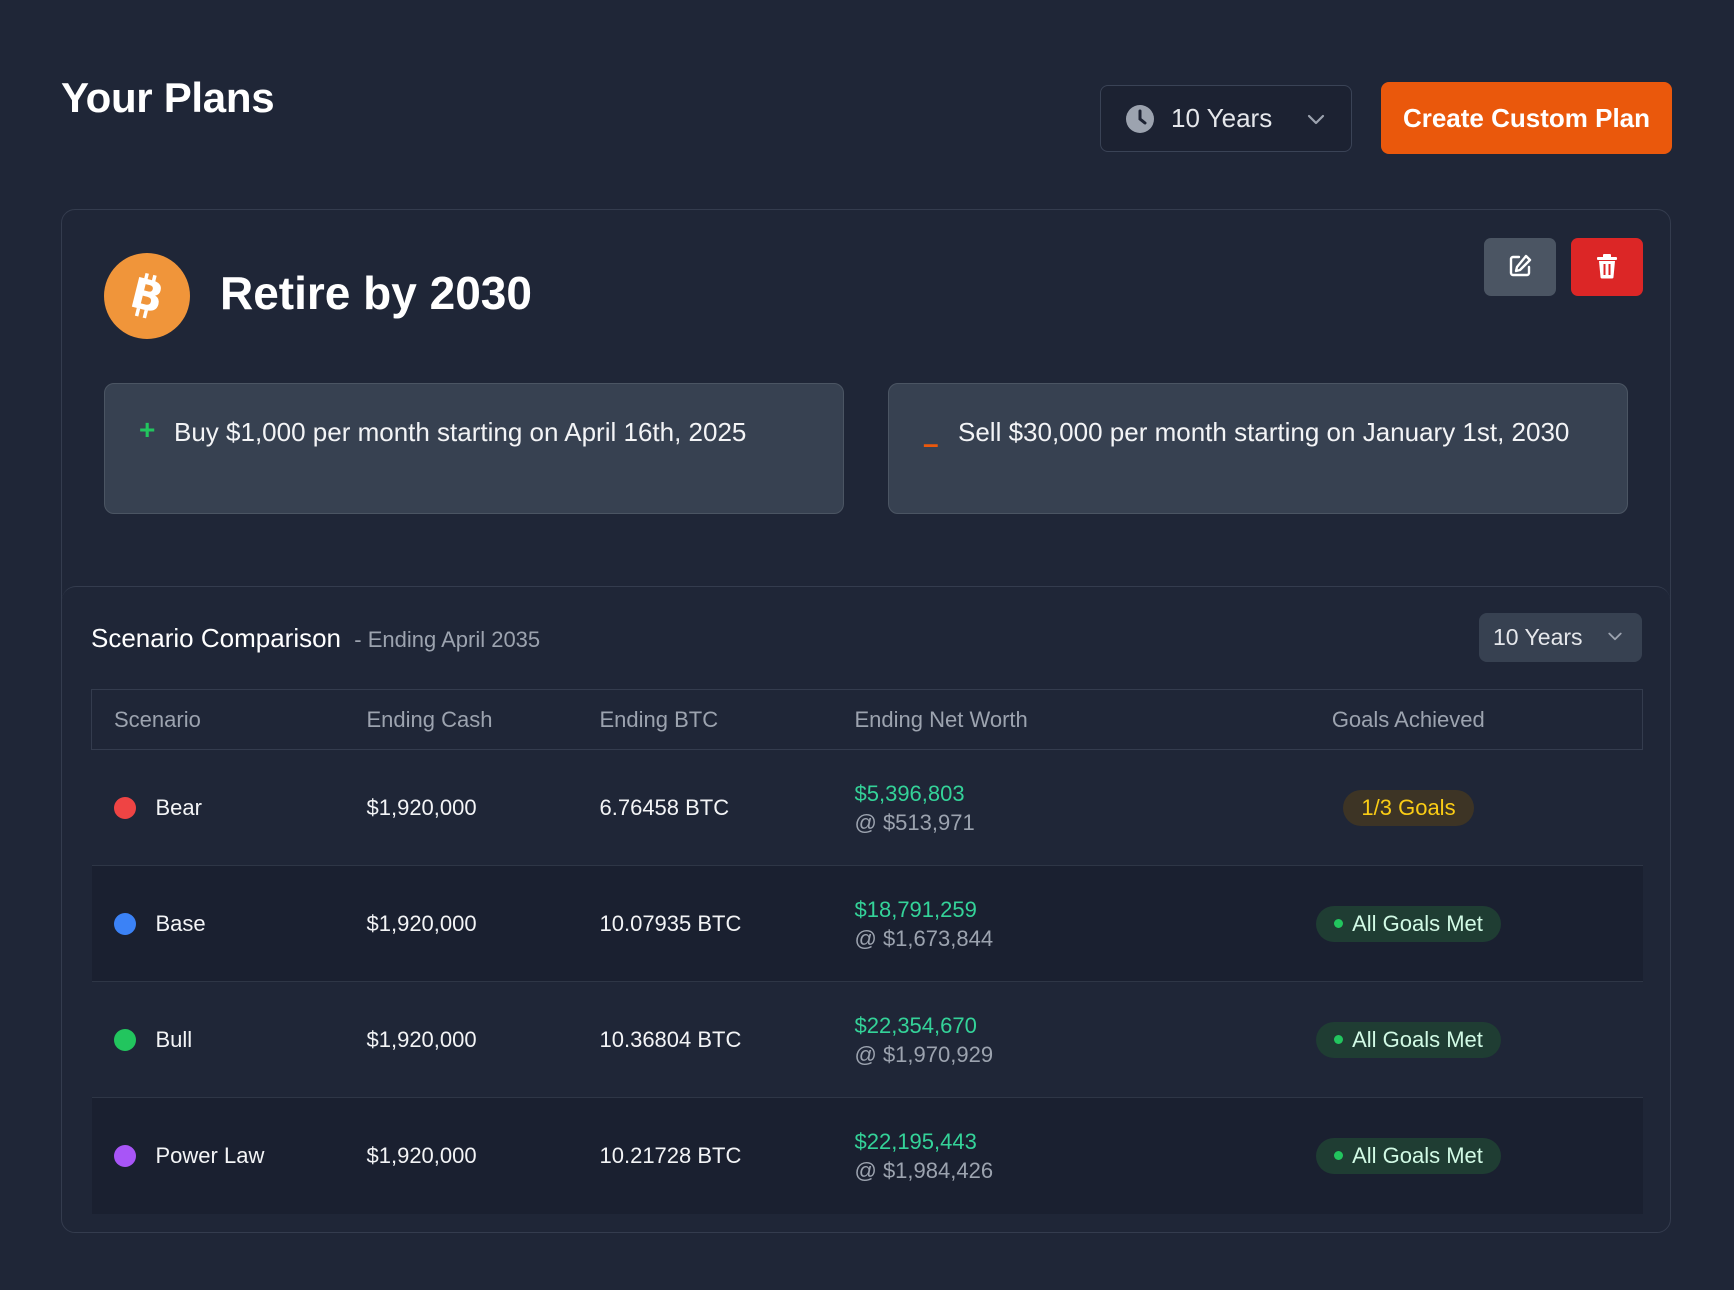  What do you see at coordinates (1014, 1039) in the screenshot?
I see `net-worth-cell: $22,354,670 @ $1,970,929` at bounding box center [1014, 1039].